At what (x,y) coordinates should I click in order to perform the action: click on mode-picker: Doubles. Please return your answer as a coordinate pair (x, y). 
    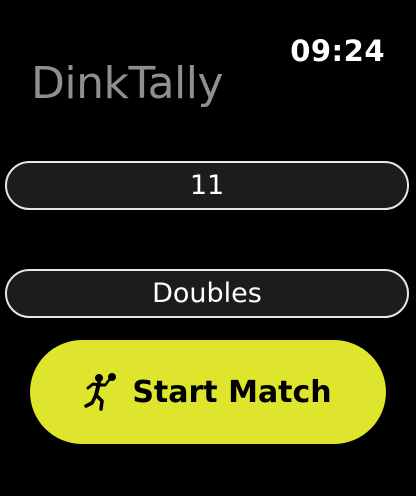
    Looking at the image, I should click on (207, 293).